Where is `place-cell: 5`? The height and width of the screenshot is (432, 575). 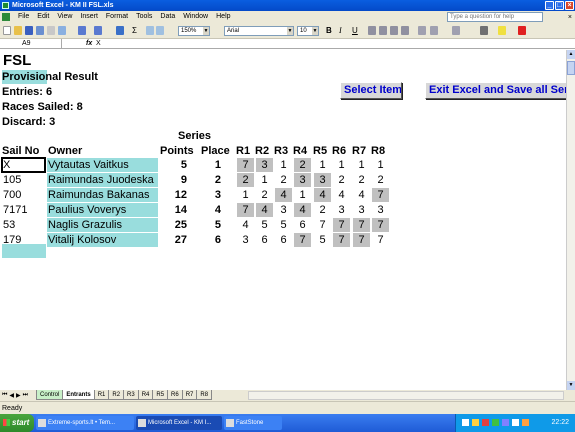
place-cell: 5 is located at coordinates (211, 225).